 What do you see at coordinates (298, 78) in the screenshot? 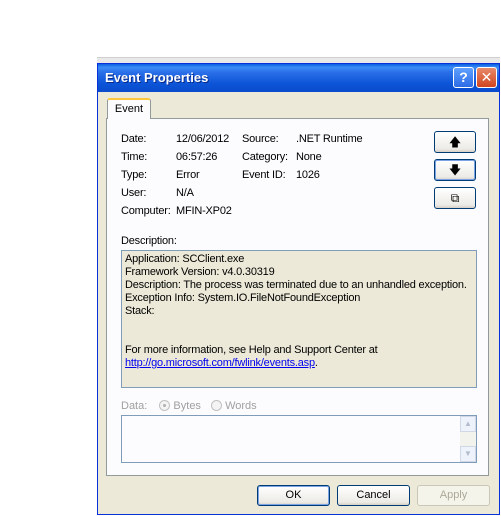
I see `title-bar: Event Properties ? ✕` at bounding box center [298, 78].